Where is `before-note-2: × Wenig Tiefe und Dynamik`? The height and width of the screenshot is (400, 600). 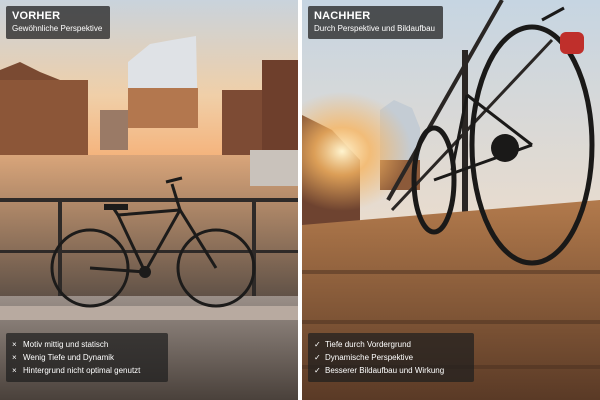
before-note-2: × Wenig Tiefe und Dynamik is located at coordinates (85, 357).